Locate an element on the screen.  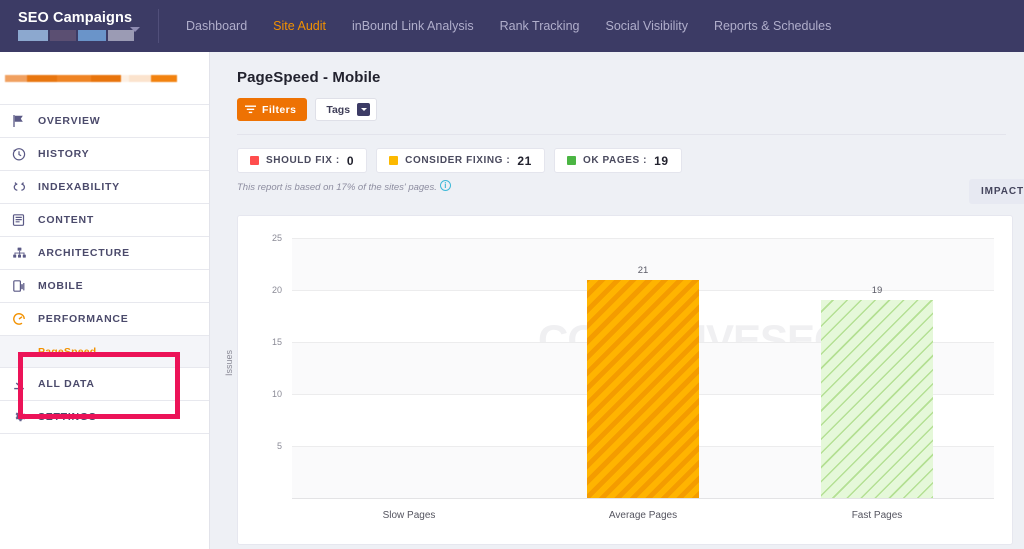
sidebar-item-pagespeed: PageSpeed is located at coordinates (104, 352).